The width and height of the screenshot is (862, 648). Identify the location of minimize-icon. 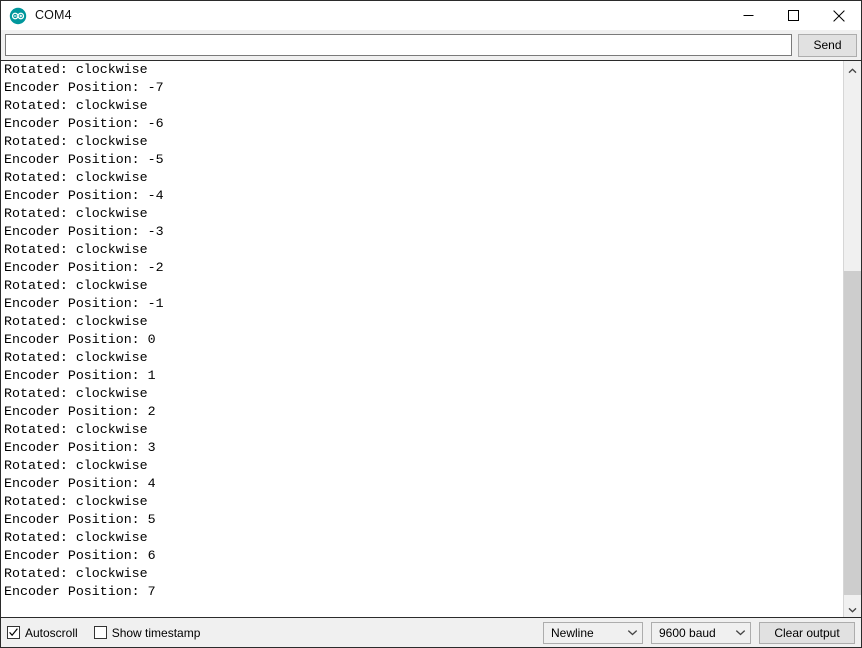
(748, 15).